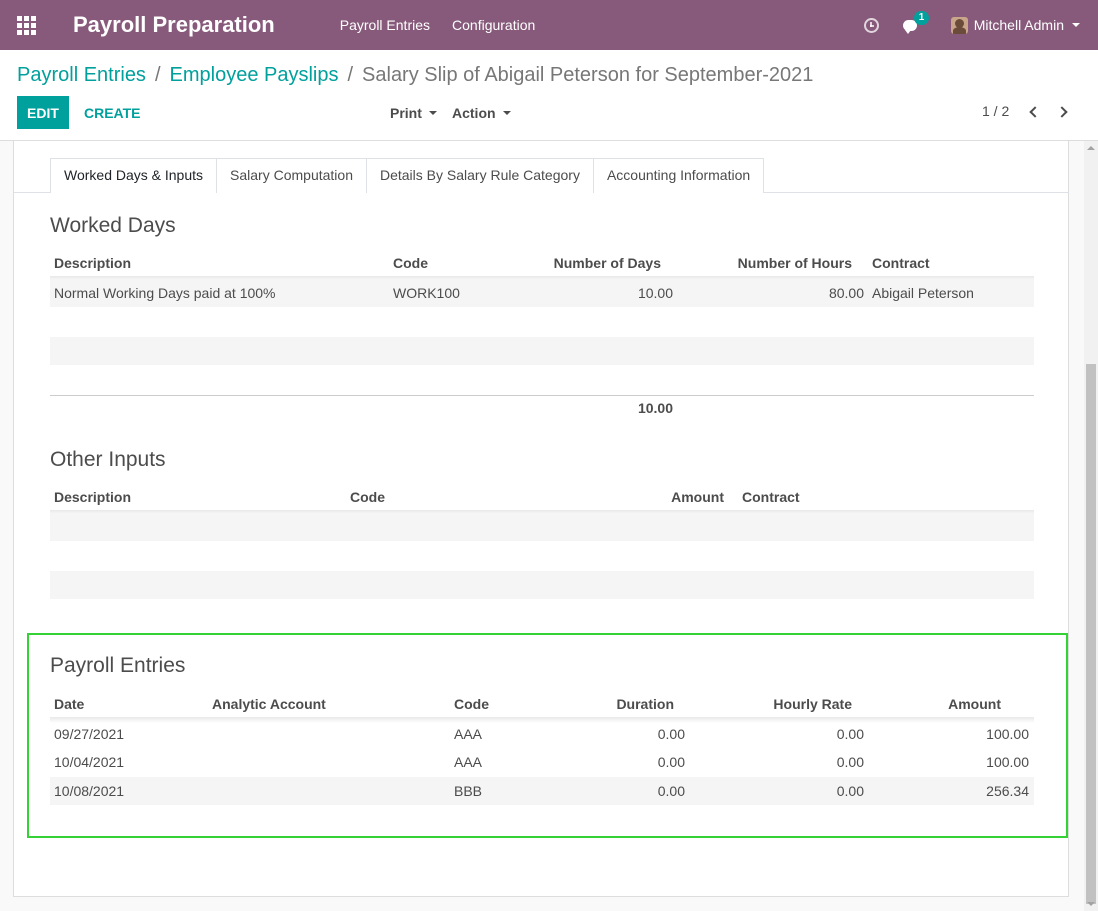  Describe the element at coordinates (254, 75) in the screenshot. I see `breadcrumb-employee-payslips: Employee Payslips` at that location.